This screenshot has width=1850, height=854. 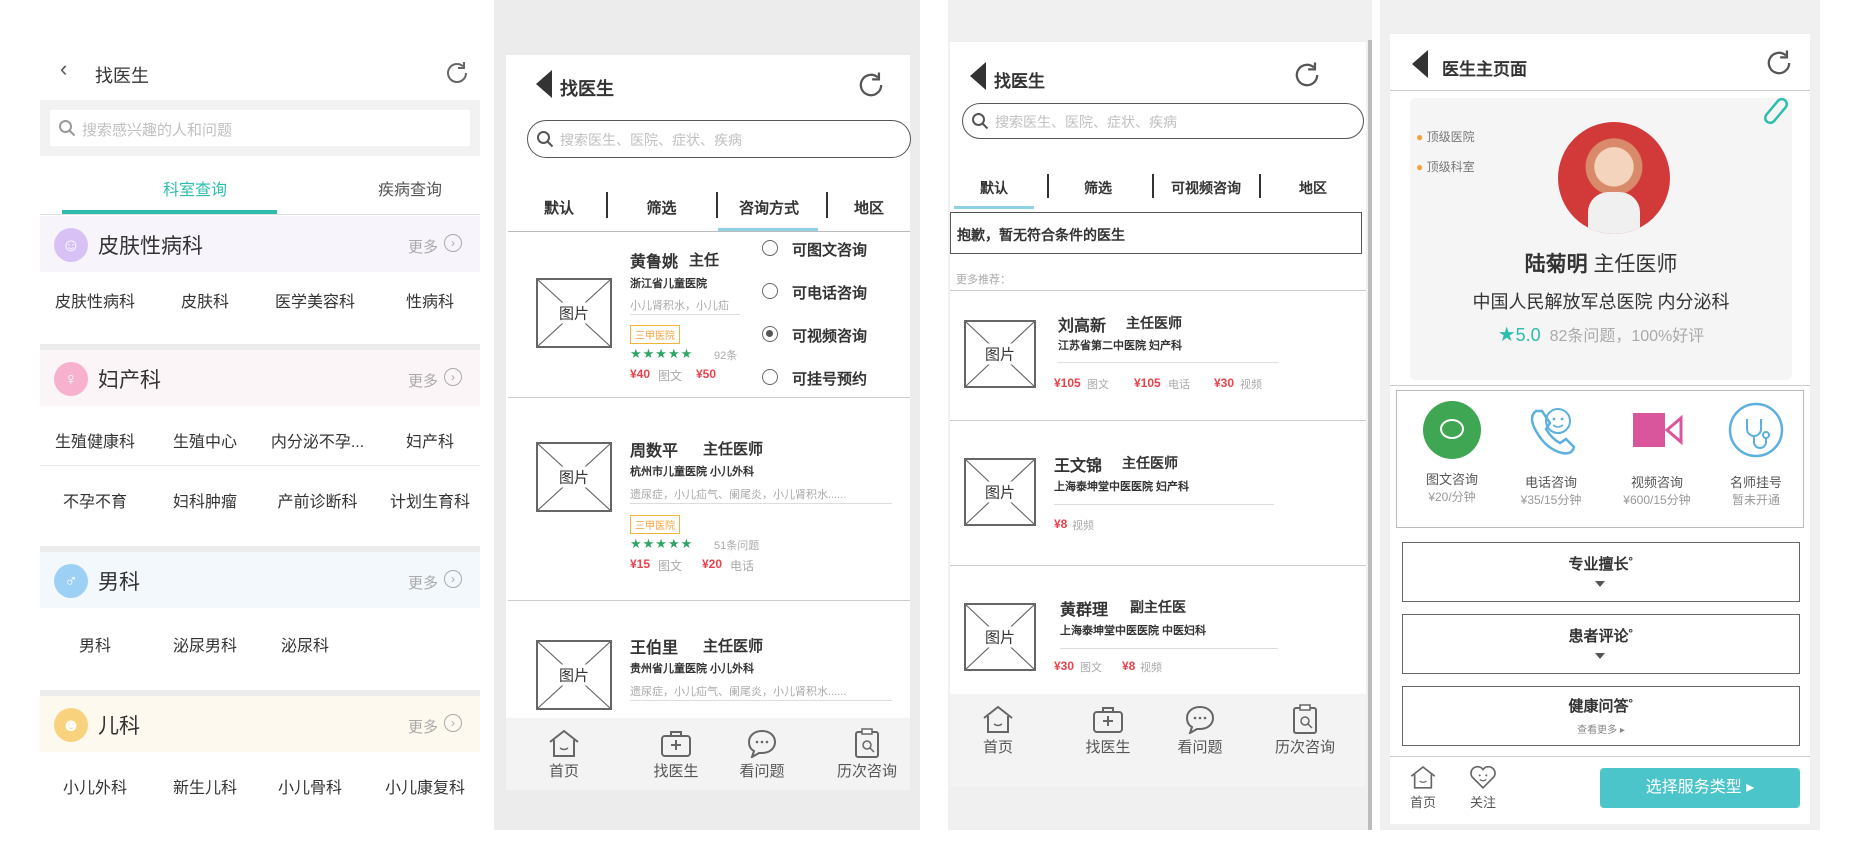 I want to click on section-reviews: 患者评论˚, so click(x=1601, y=644).